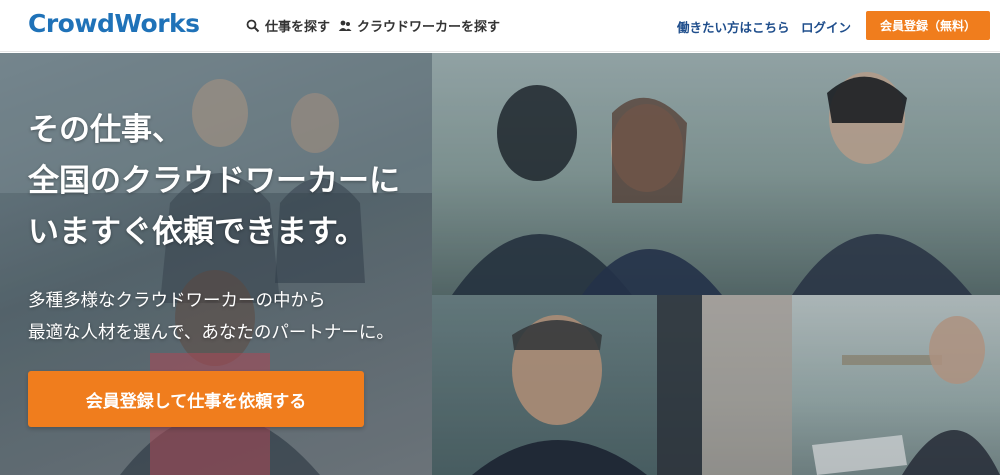 The height and width of the screenshot is (475, 1000). I want to click on hero-headline-line2: 全国のクラウドワーカーに, so click(214, 181).